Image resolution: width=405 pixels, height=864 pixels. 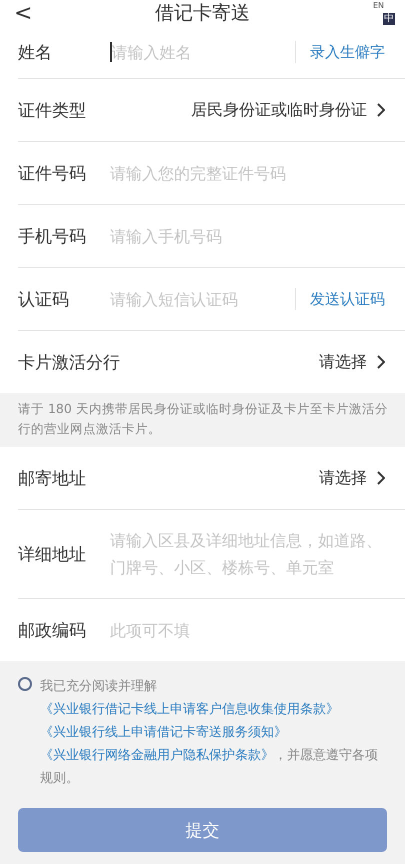 I want to click on field-label: 详细地址, so click(x=52, y=555).